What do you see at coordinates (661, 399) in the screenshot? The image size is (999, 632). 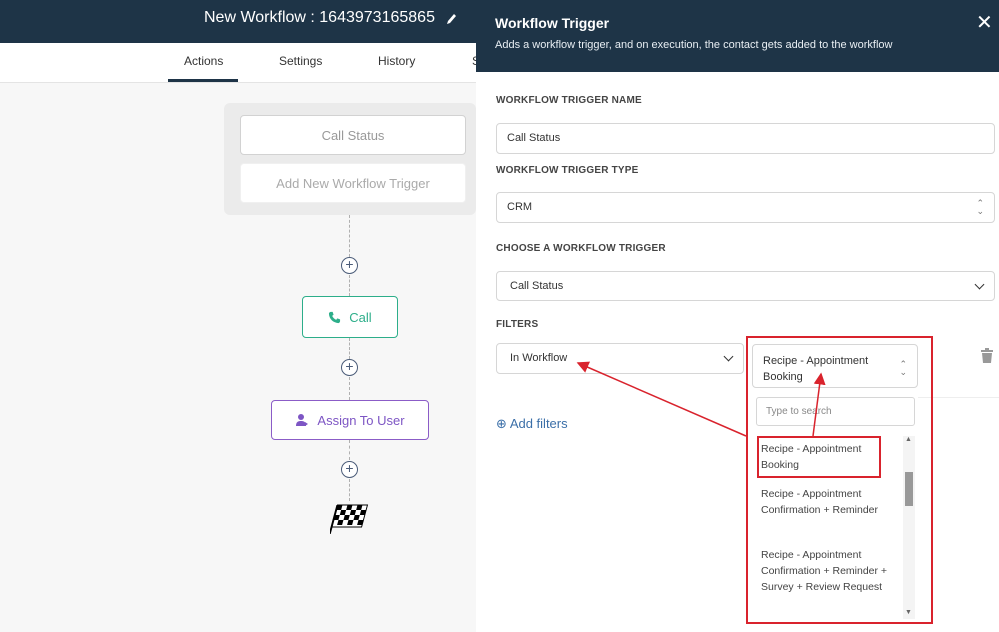 I see `annotation-arrow-to-filter` at bounding box center [661, 399].